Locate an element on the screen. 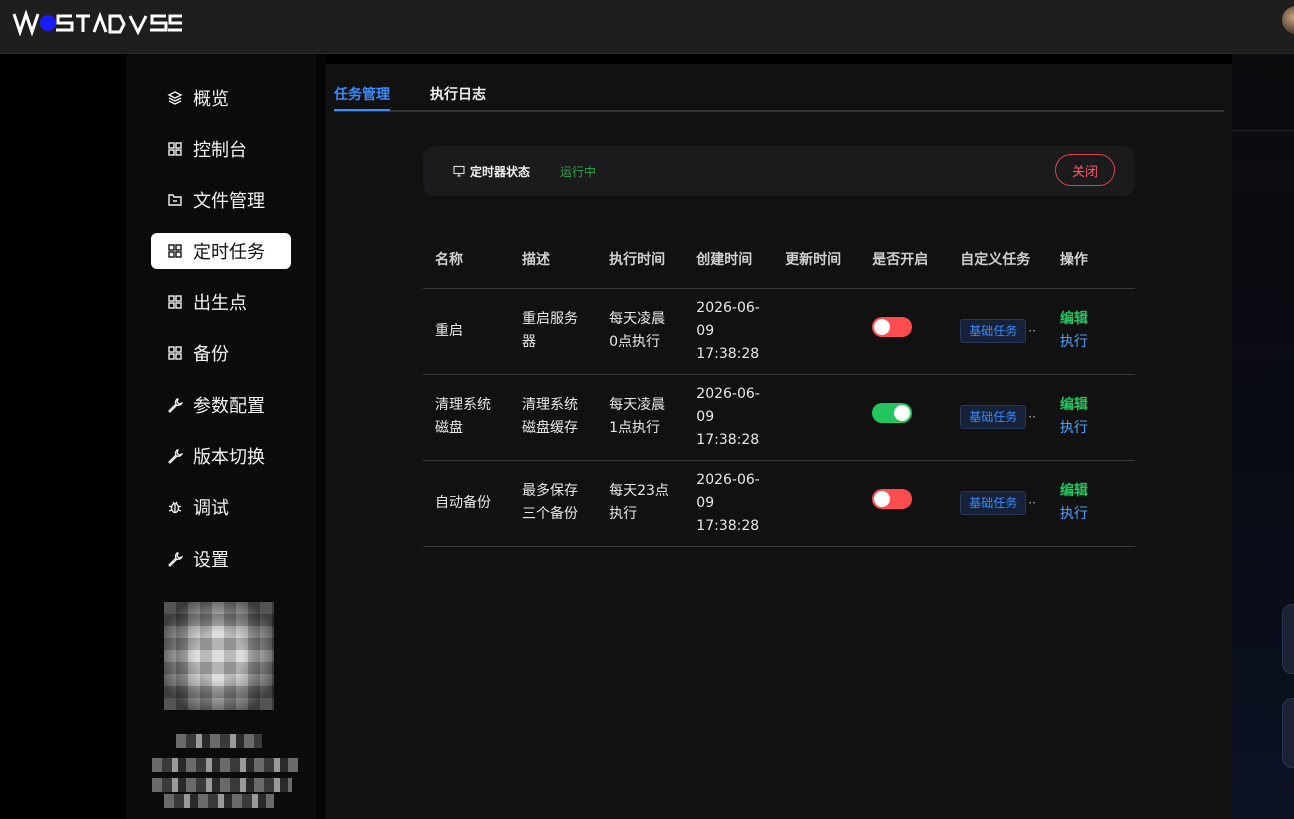  column-header-created: 创建时间 is located at coordinates (729, 261).